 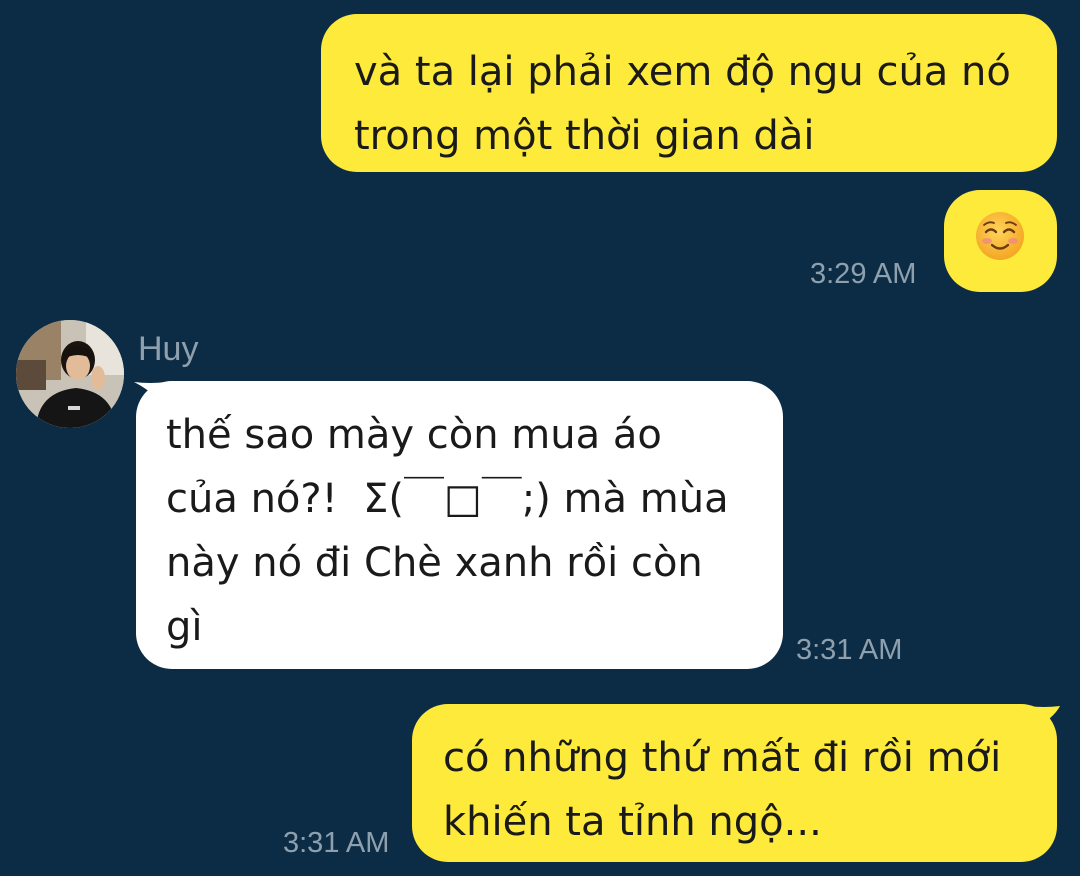 I want to click on sender-avatar, so click(x=70, y=374).